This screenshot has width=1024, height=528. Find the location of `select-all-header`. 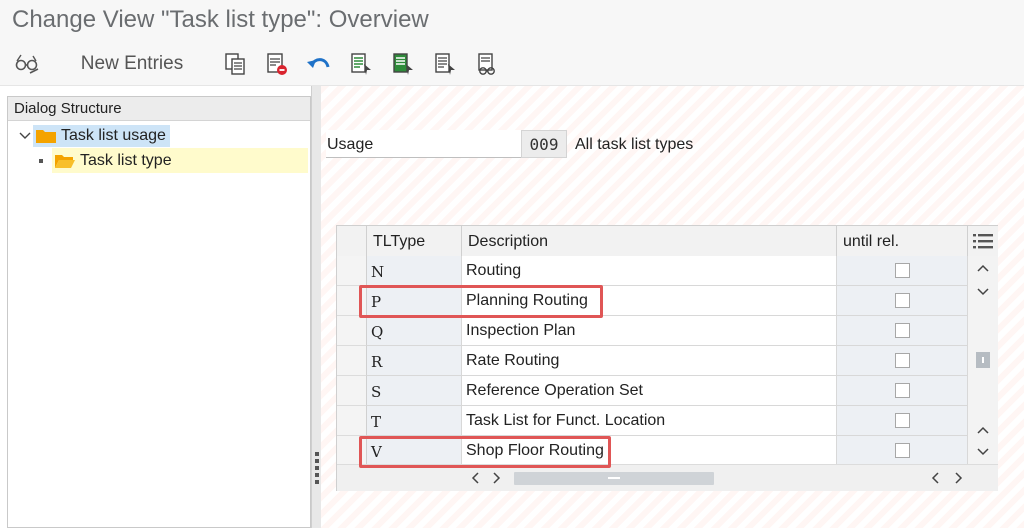

select-all-header is located at coordinates (352, 241).